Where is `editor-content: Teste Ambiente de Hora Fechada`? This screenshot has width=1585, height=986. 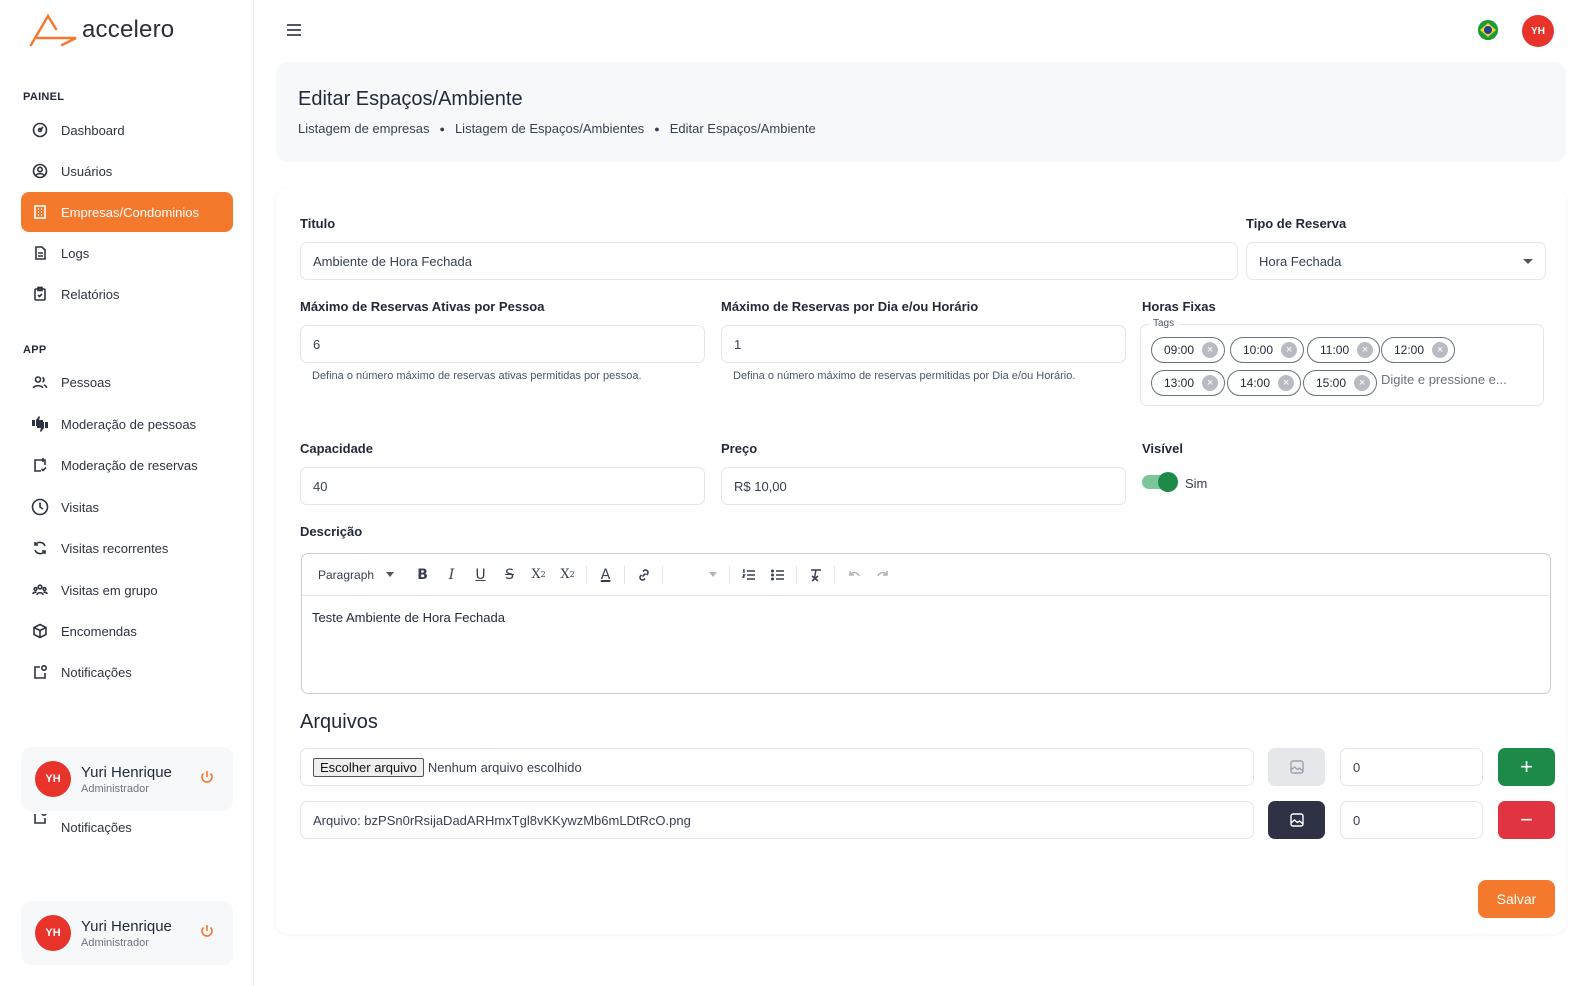 editor-content: Teste Ambiente de Hora Fechada is located at coordinates (926, 617).